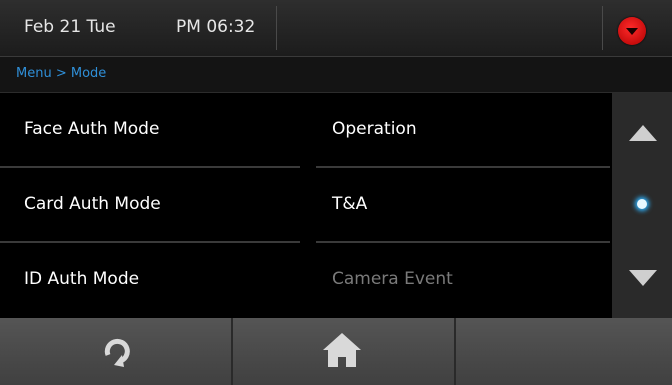 This screenshot has width=672, height=385. I want to click on home-button, so click(343, 351).